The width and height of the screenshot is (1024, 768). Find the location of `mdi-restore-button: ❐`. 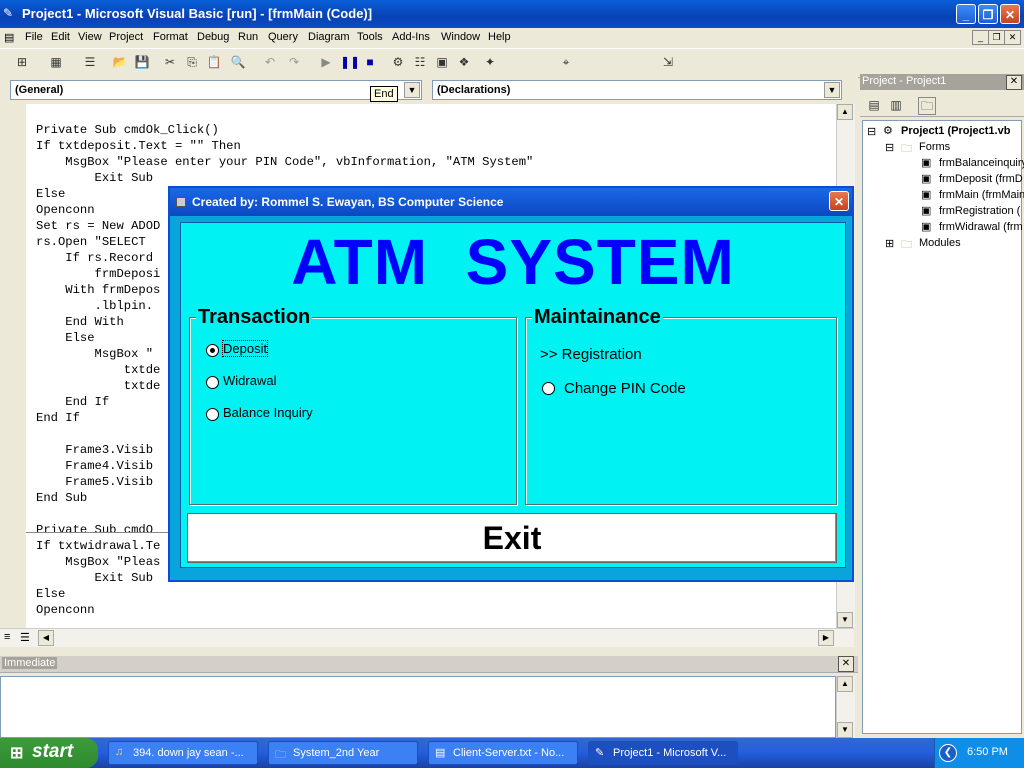

mdi-restore-button: ❐ is located at coordinates (996, 37).